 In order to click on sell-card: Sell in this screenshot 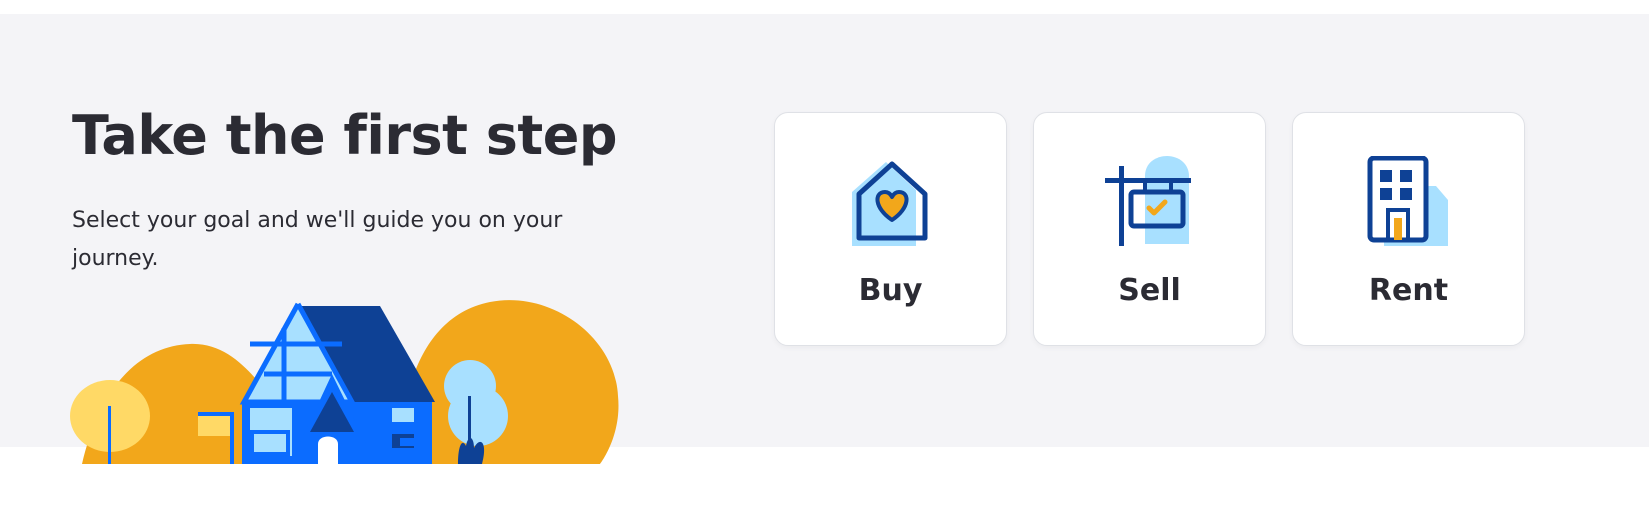, I will do `click(1149, 229)`.